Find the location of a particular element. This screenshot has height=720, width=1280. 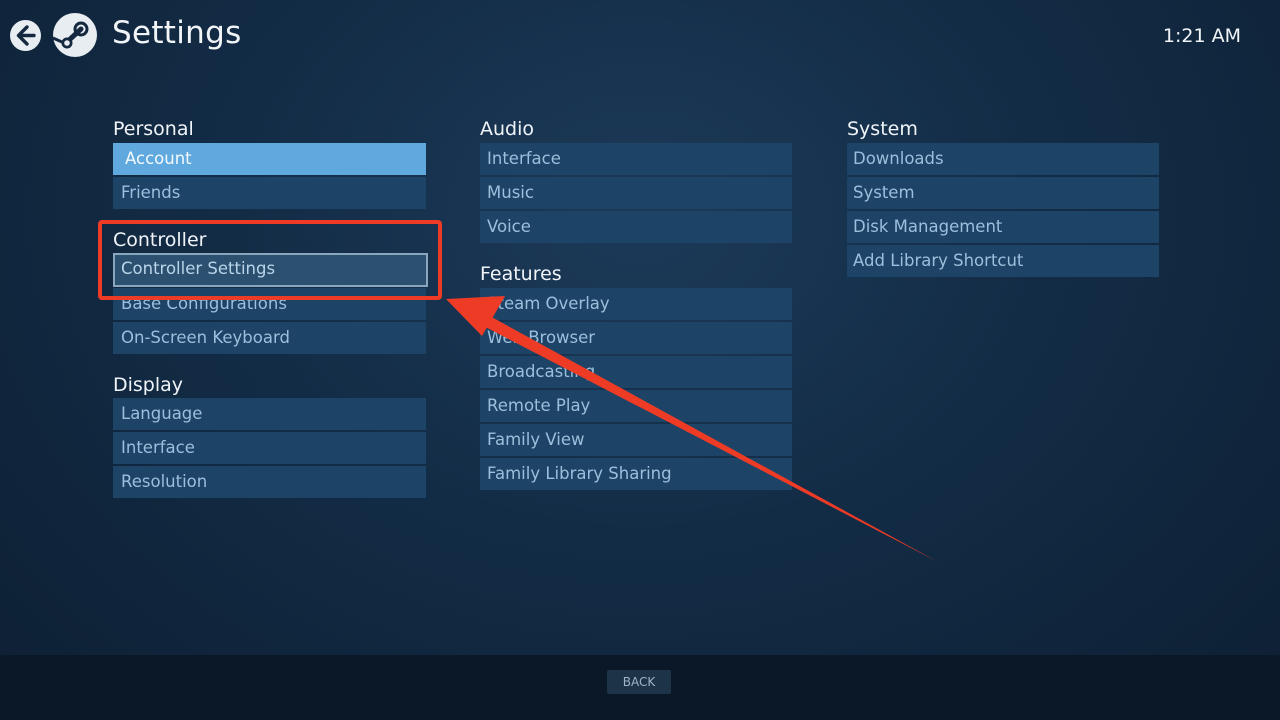

menu-item-disk-management: Disk Management is located at coordinates (1003, 227).